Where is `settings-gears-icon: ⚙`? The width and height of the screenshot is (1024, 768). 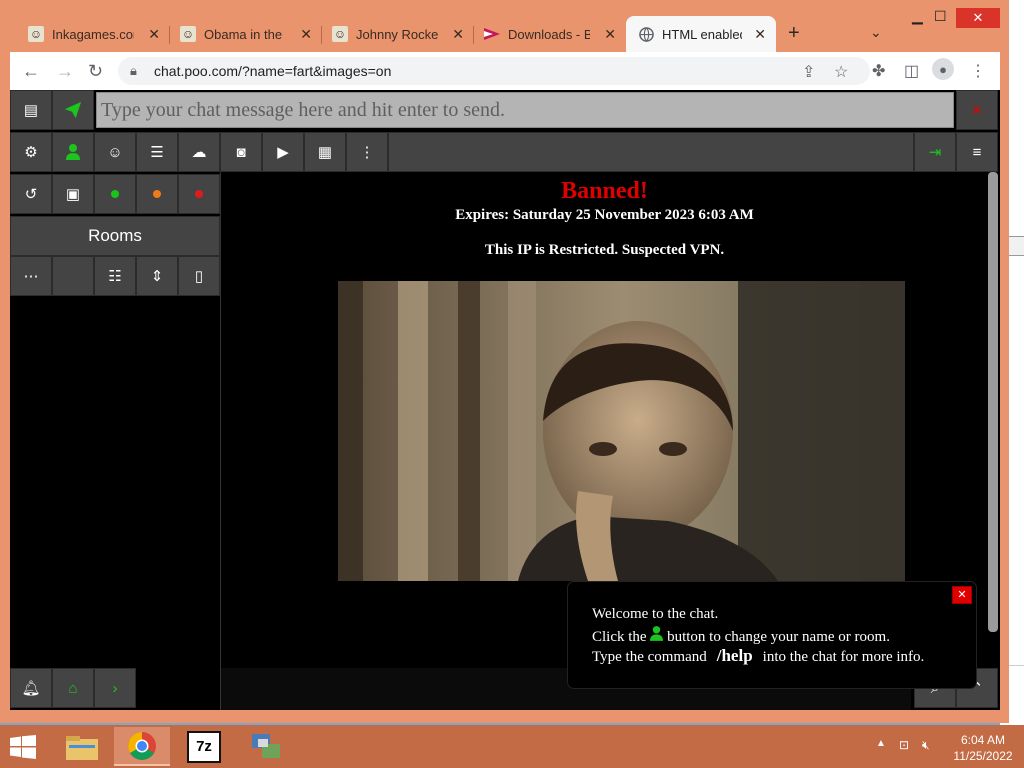
settings-gears-icon: ⚙ is located at coordinates (31, 152).